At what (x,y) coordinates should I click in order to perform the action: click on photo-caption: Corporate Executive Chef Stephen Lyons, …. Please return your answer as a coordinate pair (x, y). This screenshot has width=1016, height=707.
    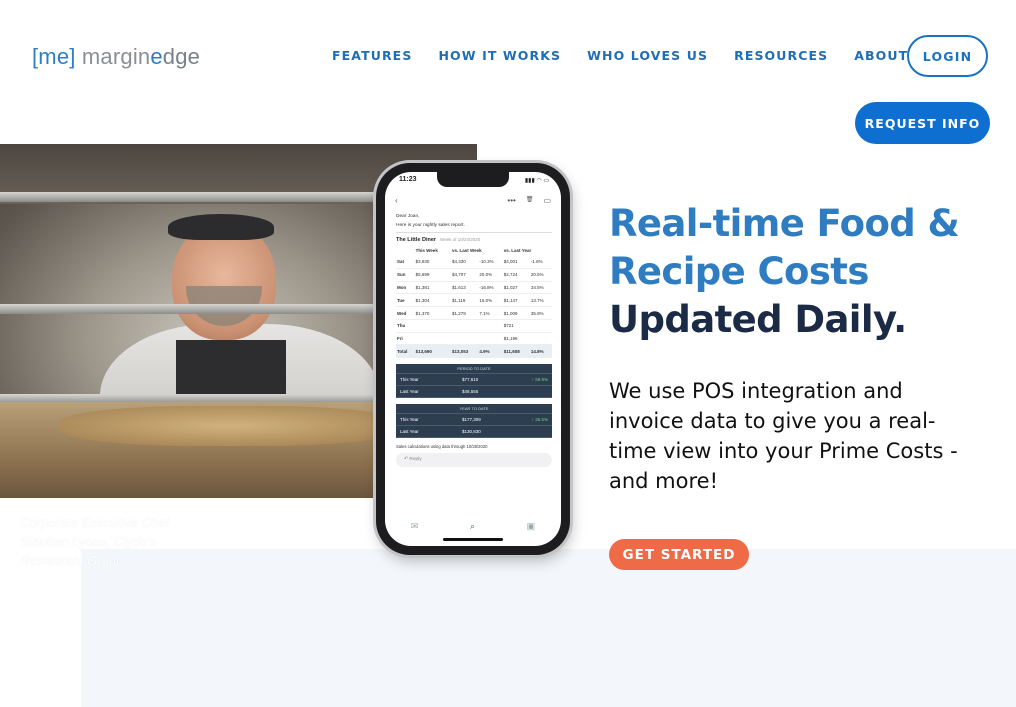
    Looking at the image, I should click on (94, 541).